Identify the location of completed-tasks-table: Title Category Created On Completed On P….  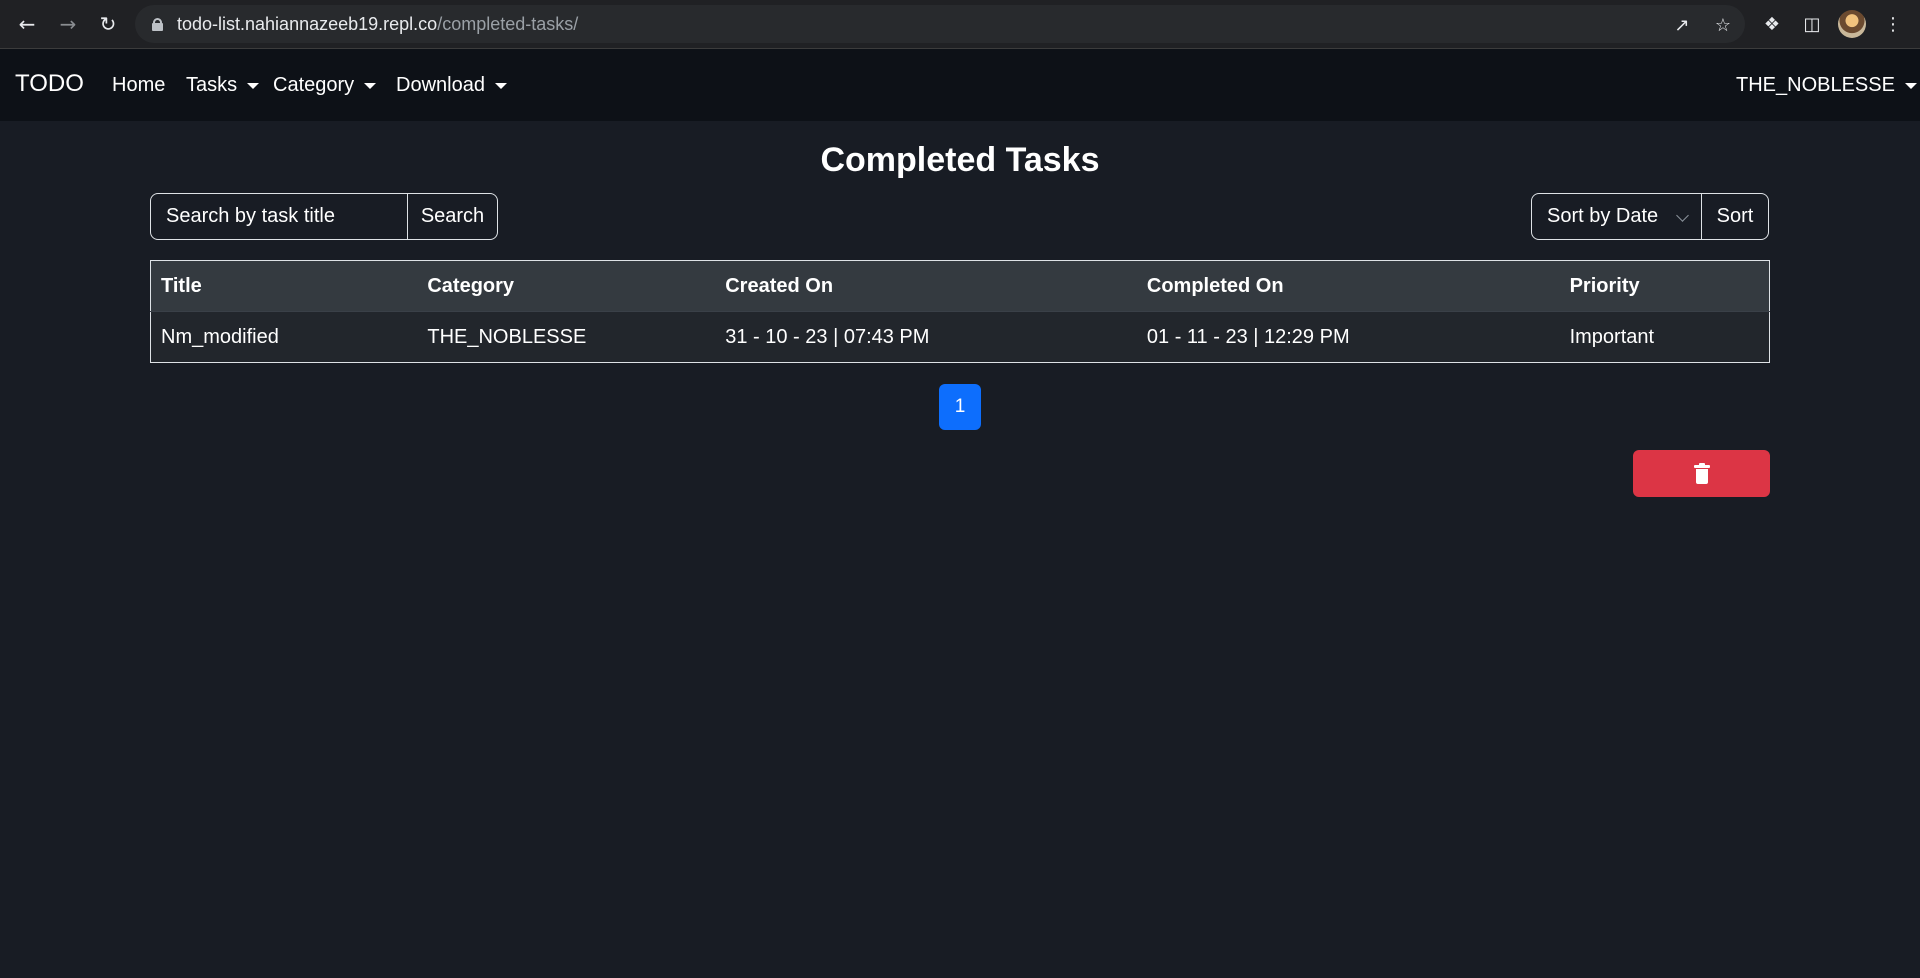
(960, 311).